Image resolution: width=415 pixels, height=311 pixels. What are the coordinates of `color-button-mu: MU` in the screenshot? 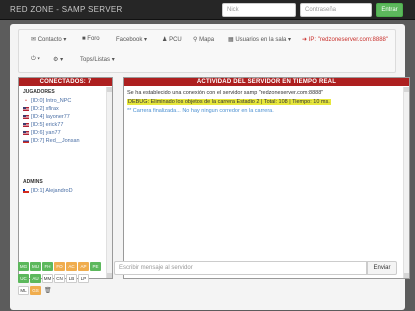 It's located at (35, 266).